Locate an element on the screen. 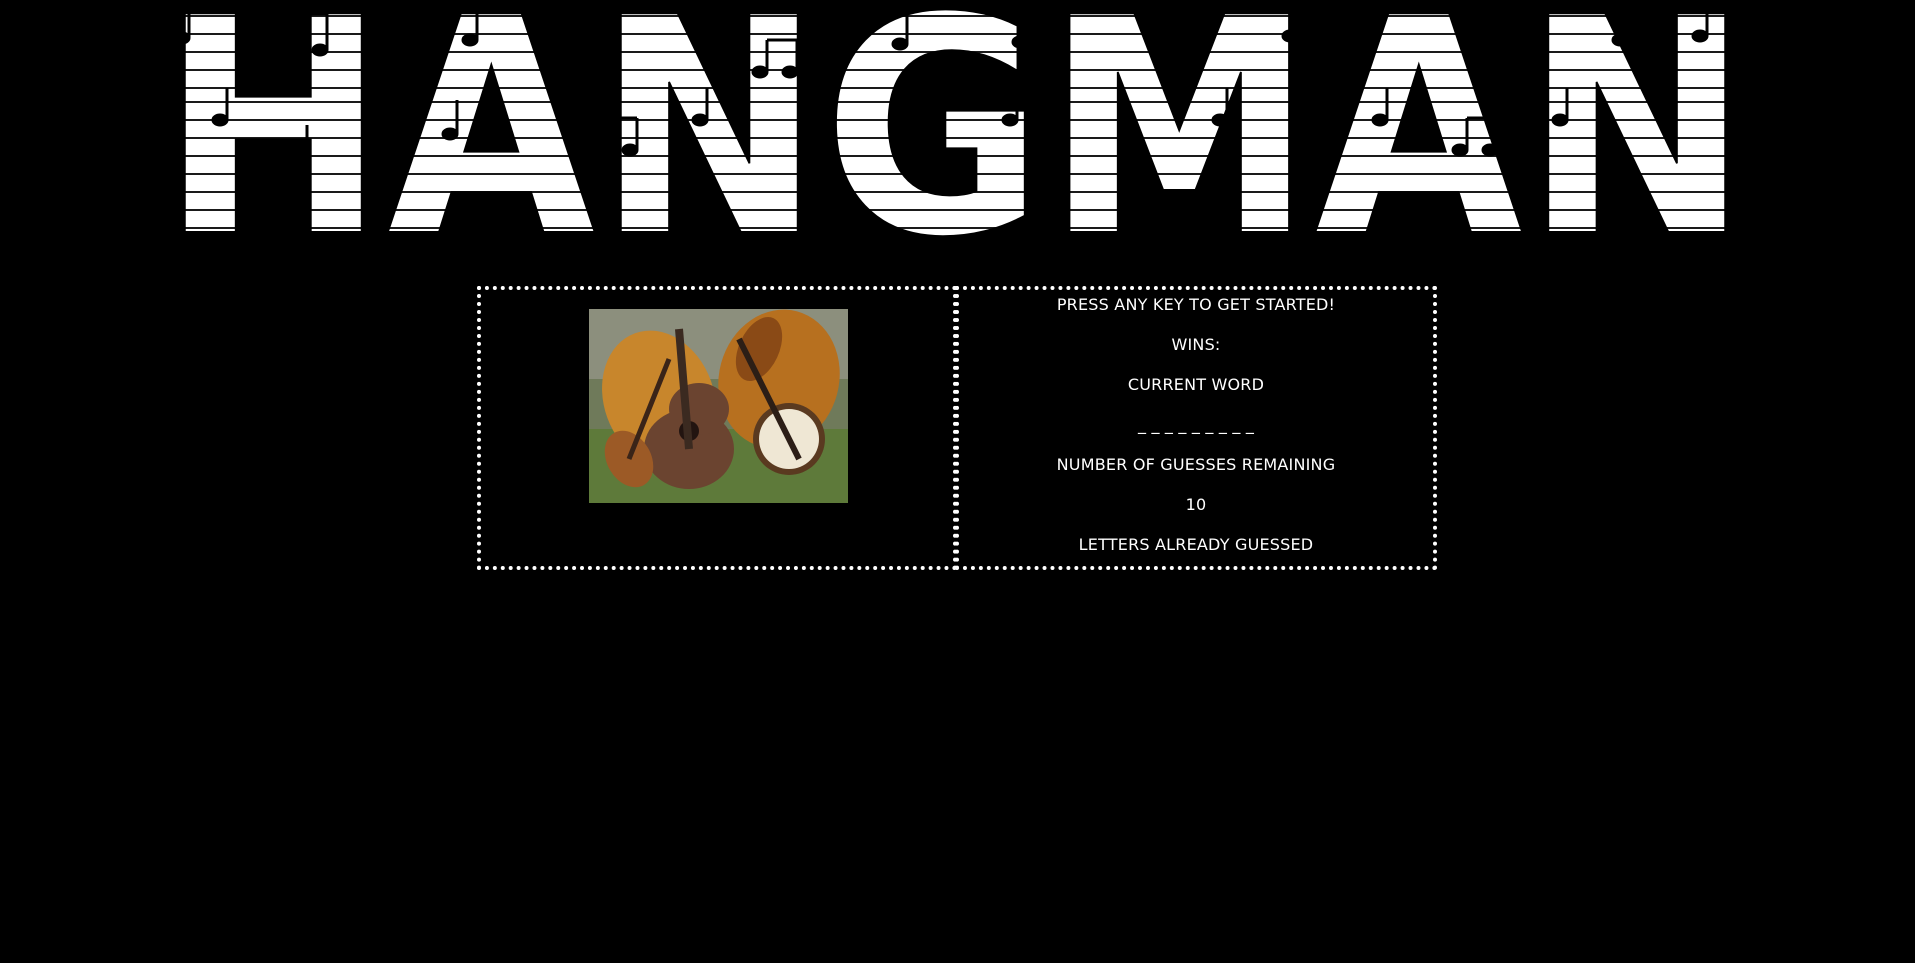 This screenshot has width=1915, height=963. current-word-label: CURRENT WORD is located at coordinates (1196, 384).